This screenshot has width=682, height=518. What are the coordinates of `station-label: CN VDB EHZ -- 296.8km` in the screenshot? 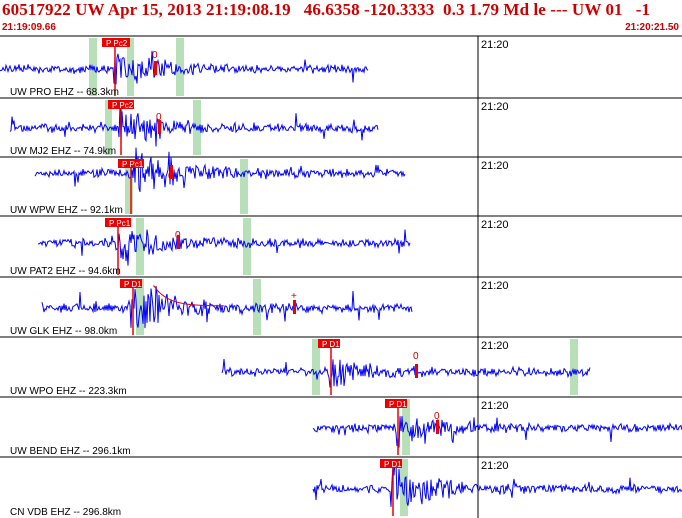 It's located at (65, 512).